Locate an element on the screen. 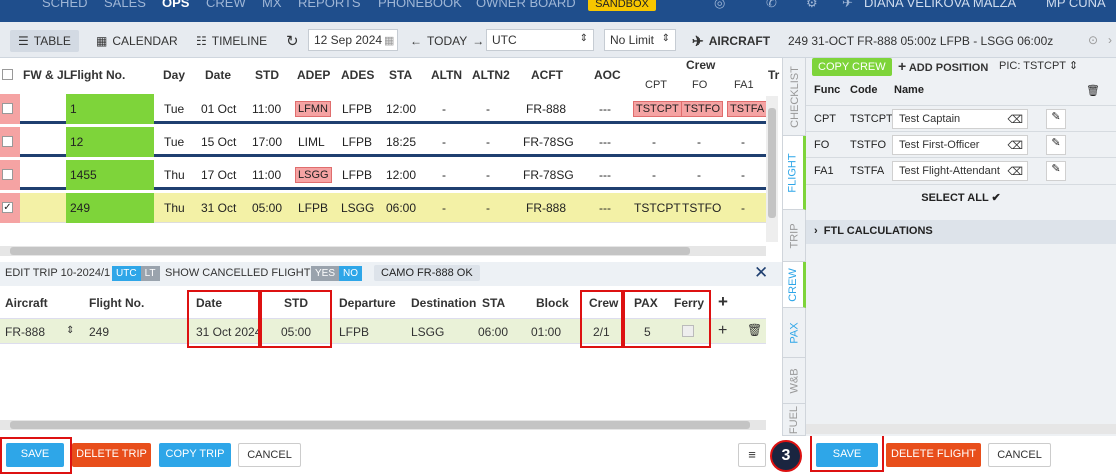  menu-icon: ≡ is located at coordinates (752, 455).